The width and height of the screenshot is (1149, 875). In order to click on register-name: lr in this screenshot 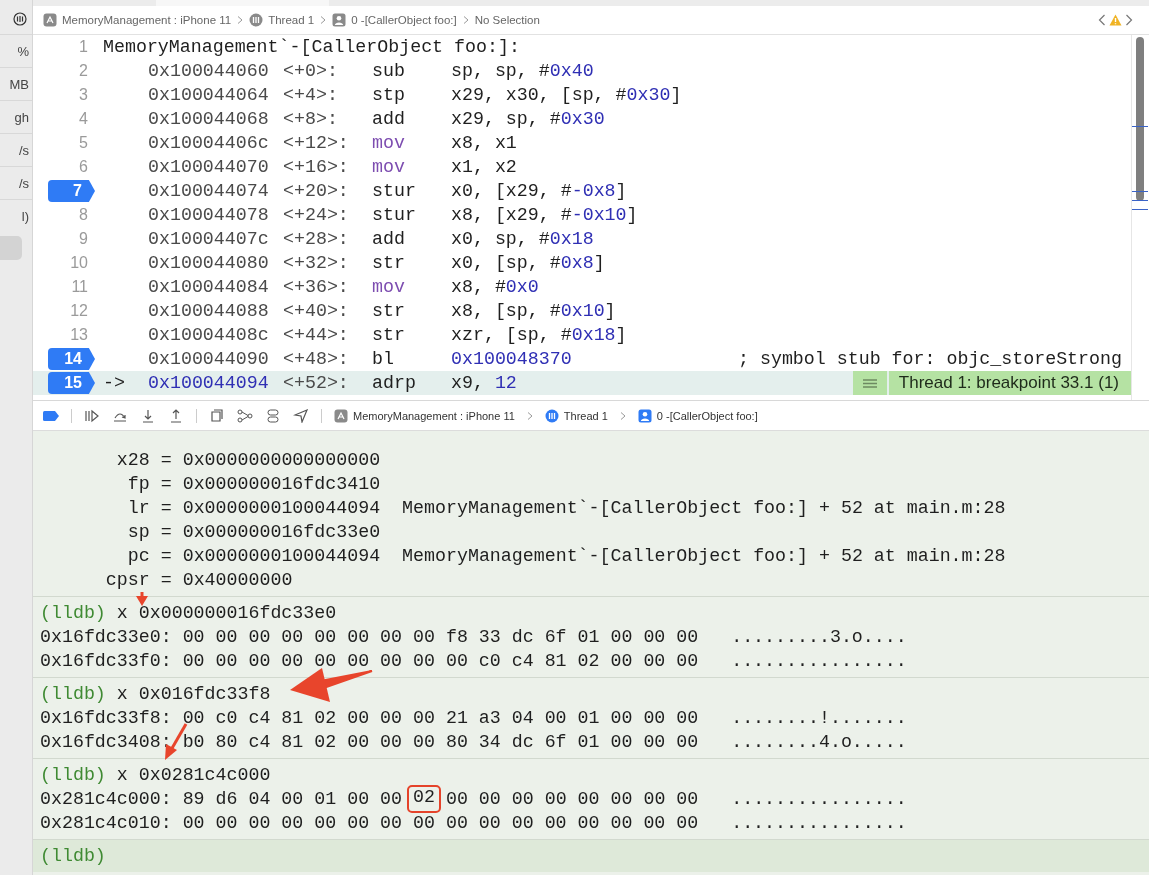, I will do `click(138, 508)`.